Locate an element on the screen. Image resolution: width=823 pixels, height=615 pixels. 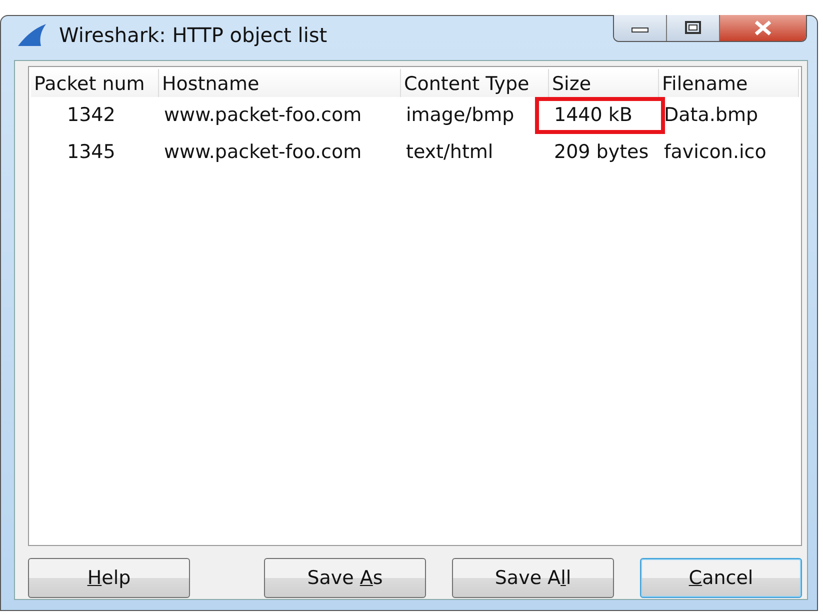
table-cell-text: 1345 is located at coordinates (91, 152).